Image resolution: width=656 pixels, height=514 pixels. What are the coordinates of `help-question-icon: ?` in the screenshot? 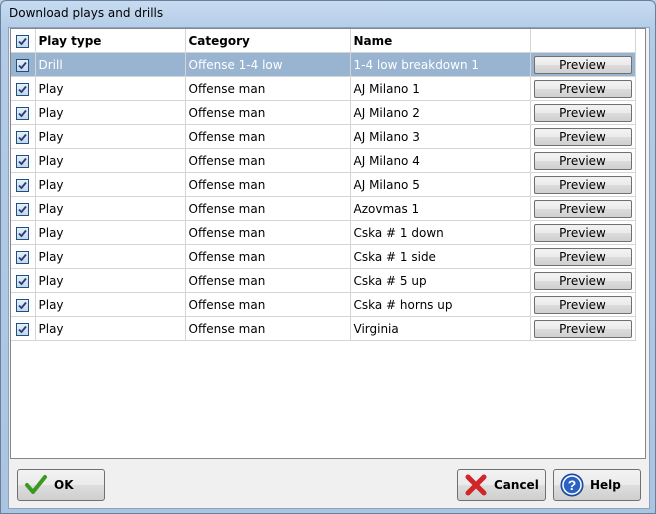 It's located at (572, 485).